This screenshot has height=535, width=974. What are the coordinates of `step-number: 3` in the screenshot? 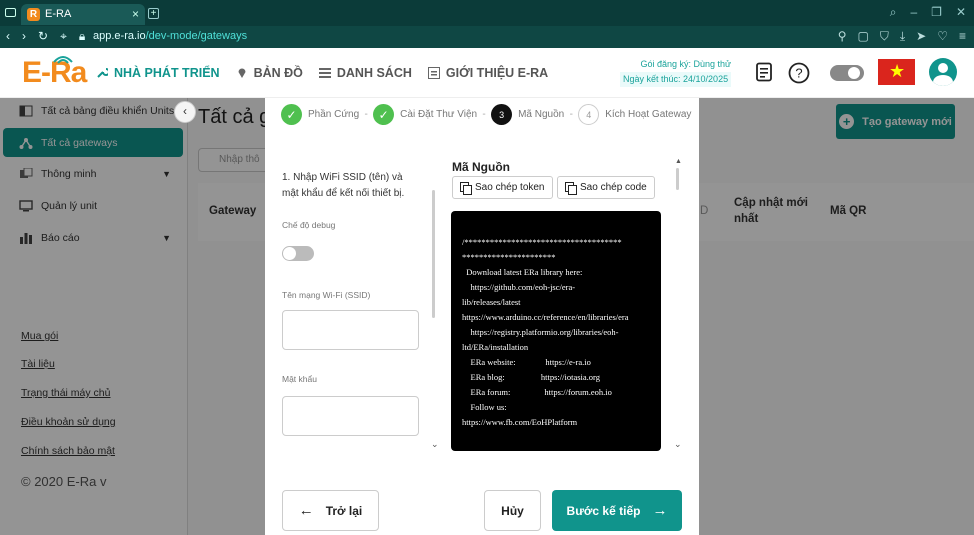 It's located at (502, 114).